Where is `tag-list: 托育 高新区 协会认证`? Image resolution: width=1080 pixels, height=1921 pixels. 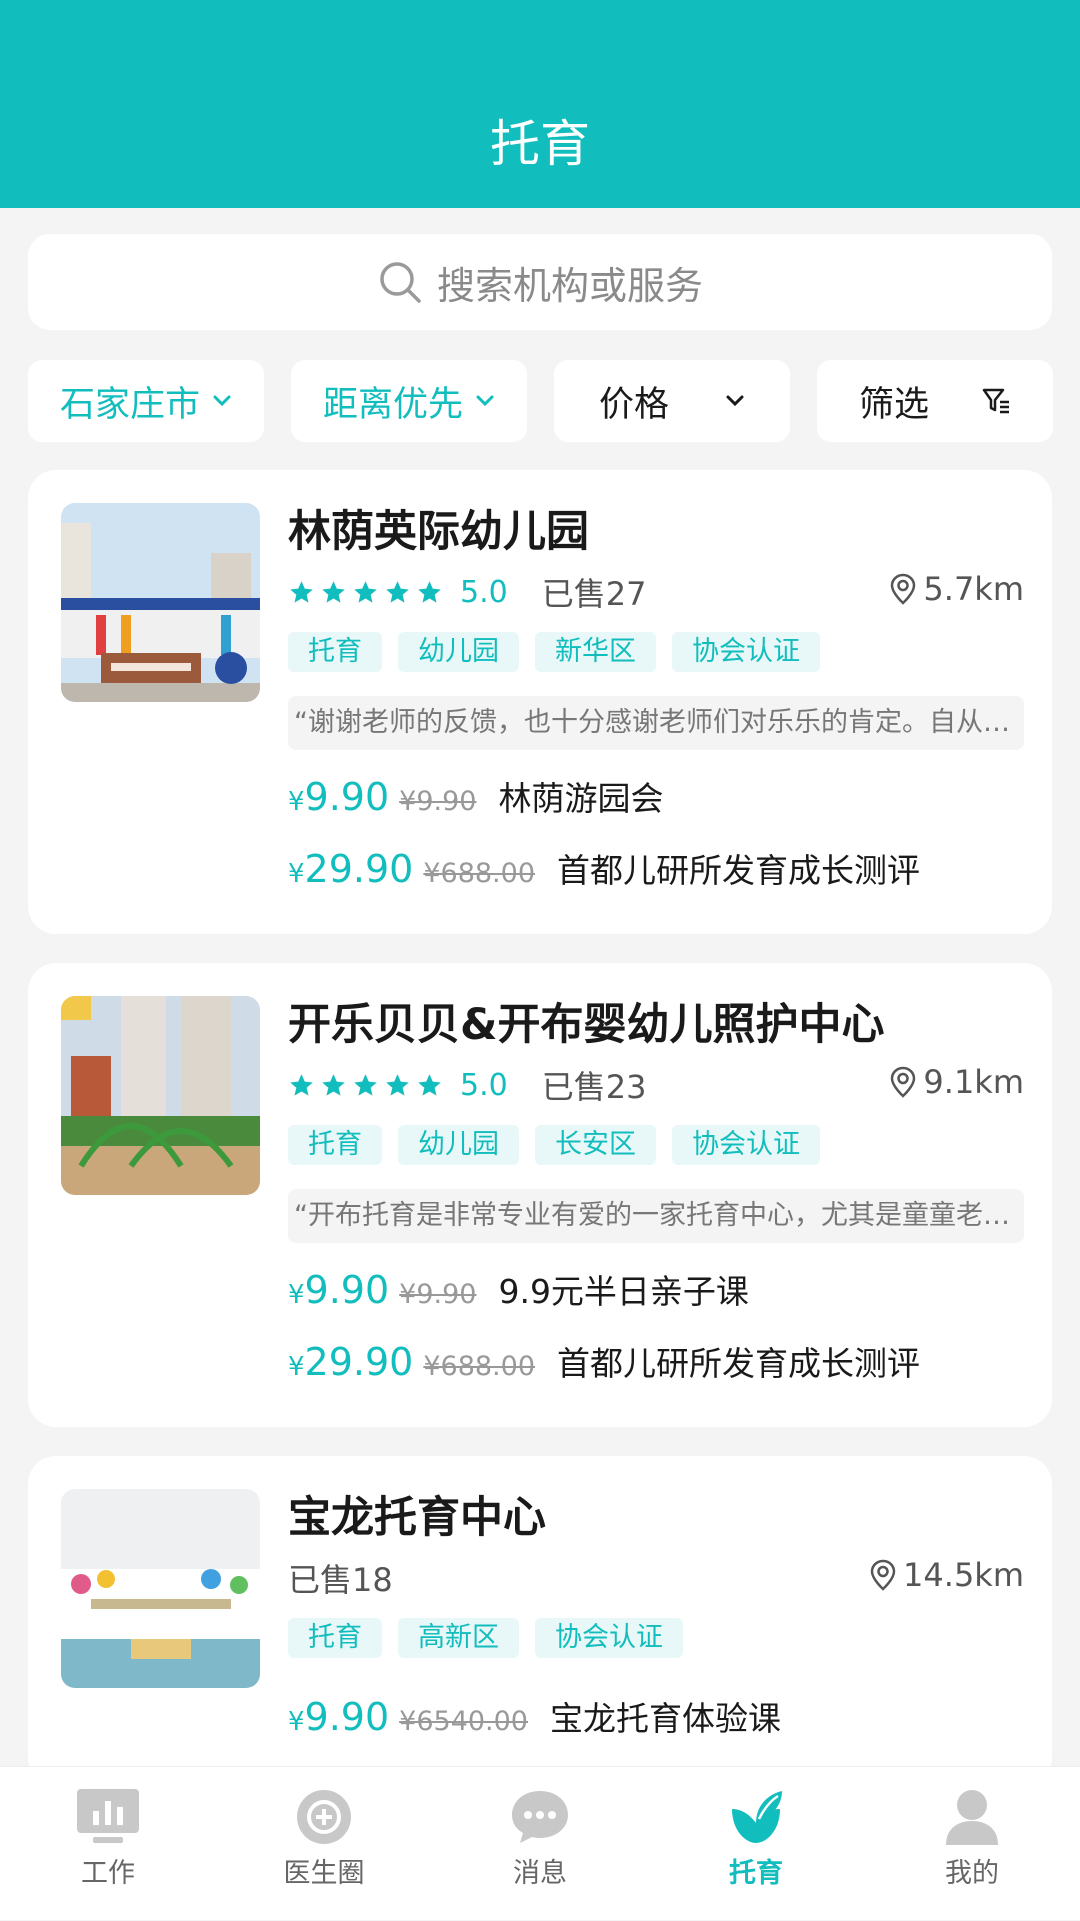
tag-list: 托育 高新区 协会认证 is located at coordinates (493, 1638).